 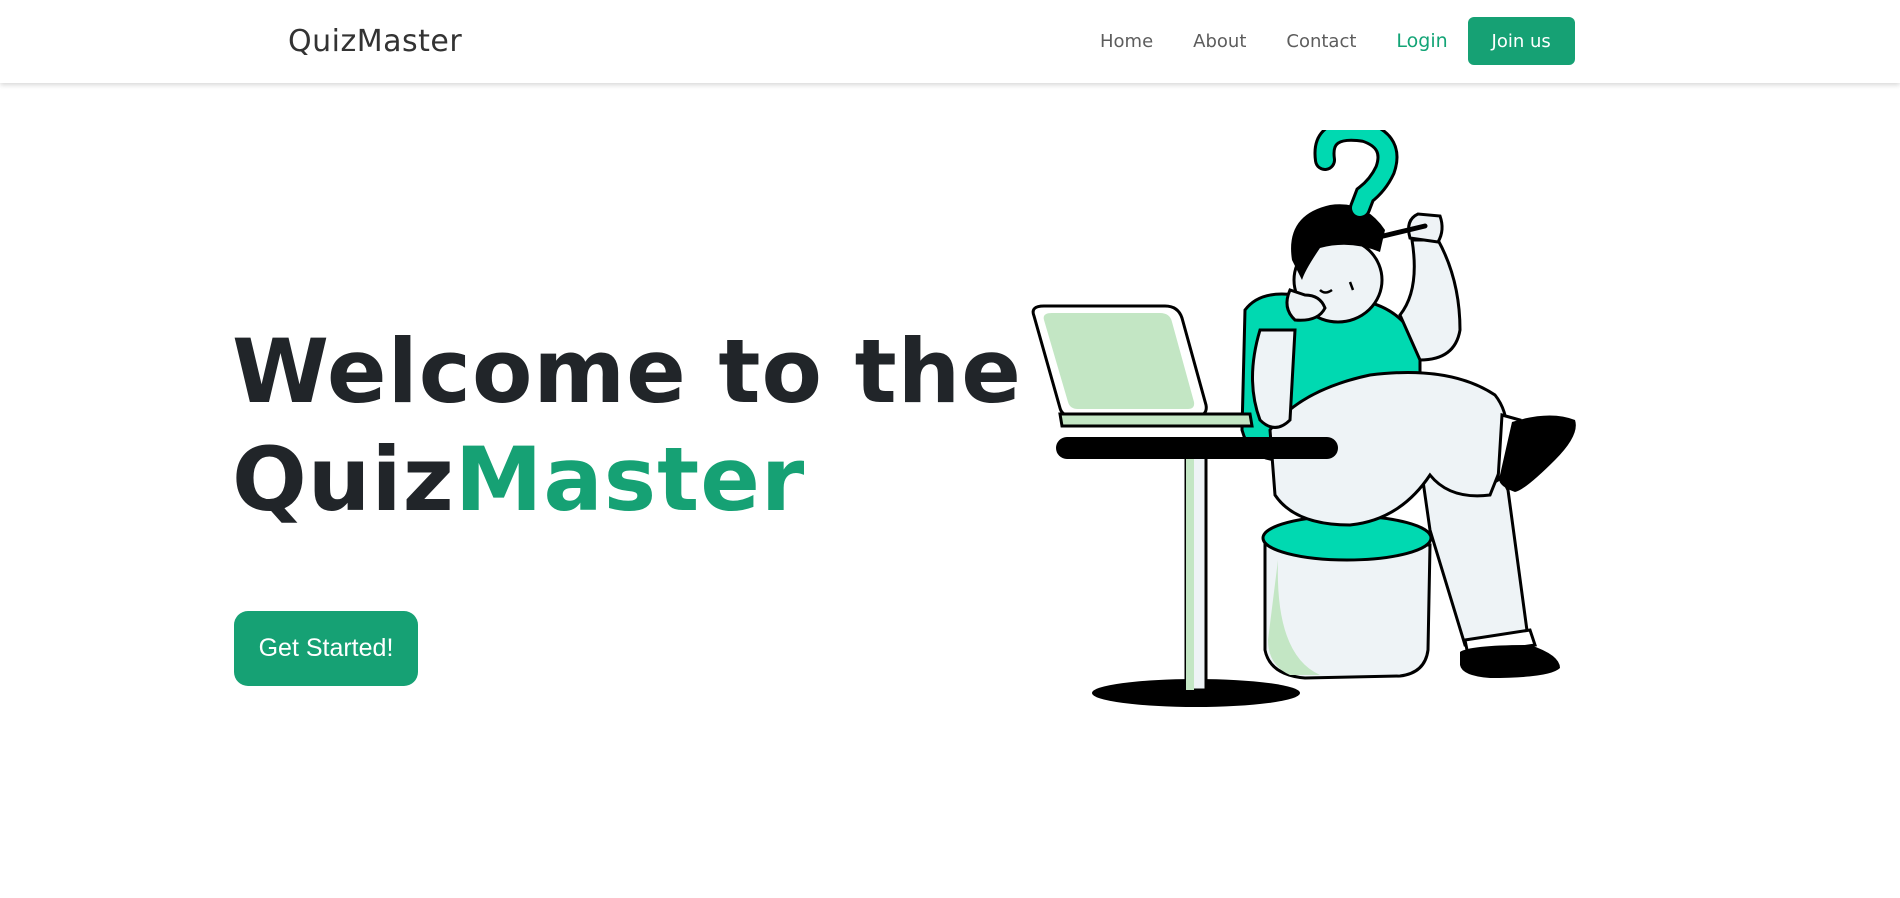 What do you see at coordinates (1510, 661) in the screenshot?
I see `back-shoe` at bounding box center [1510, 661].